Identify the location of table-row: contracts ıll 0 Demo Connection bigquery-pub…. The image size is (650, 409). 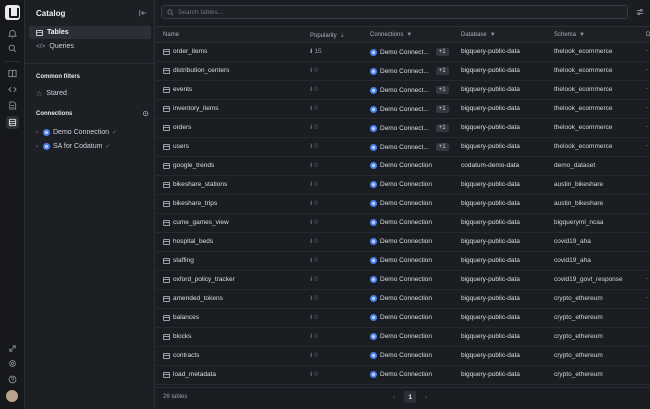
(402, 356).